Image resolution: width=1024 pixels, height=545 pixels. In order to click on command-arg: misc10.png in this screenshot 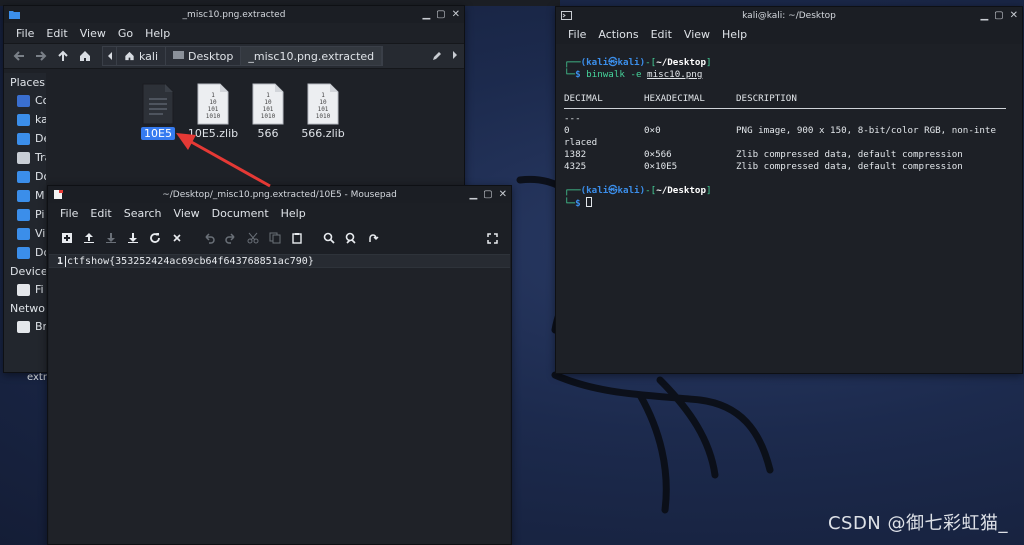, I will do `click(675, 74)`.